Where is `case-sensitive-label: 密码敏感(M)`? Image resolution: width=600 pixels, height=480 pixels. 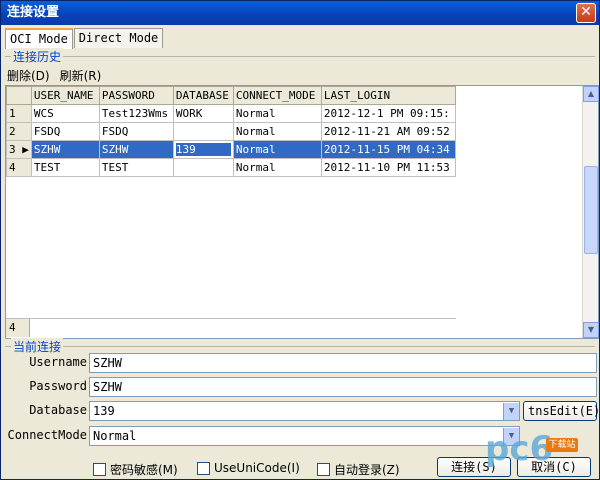
case-sensitive-label: 密码敏感(M) is located at coordinates (144, 470).